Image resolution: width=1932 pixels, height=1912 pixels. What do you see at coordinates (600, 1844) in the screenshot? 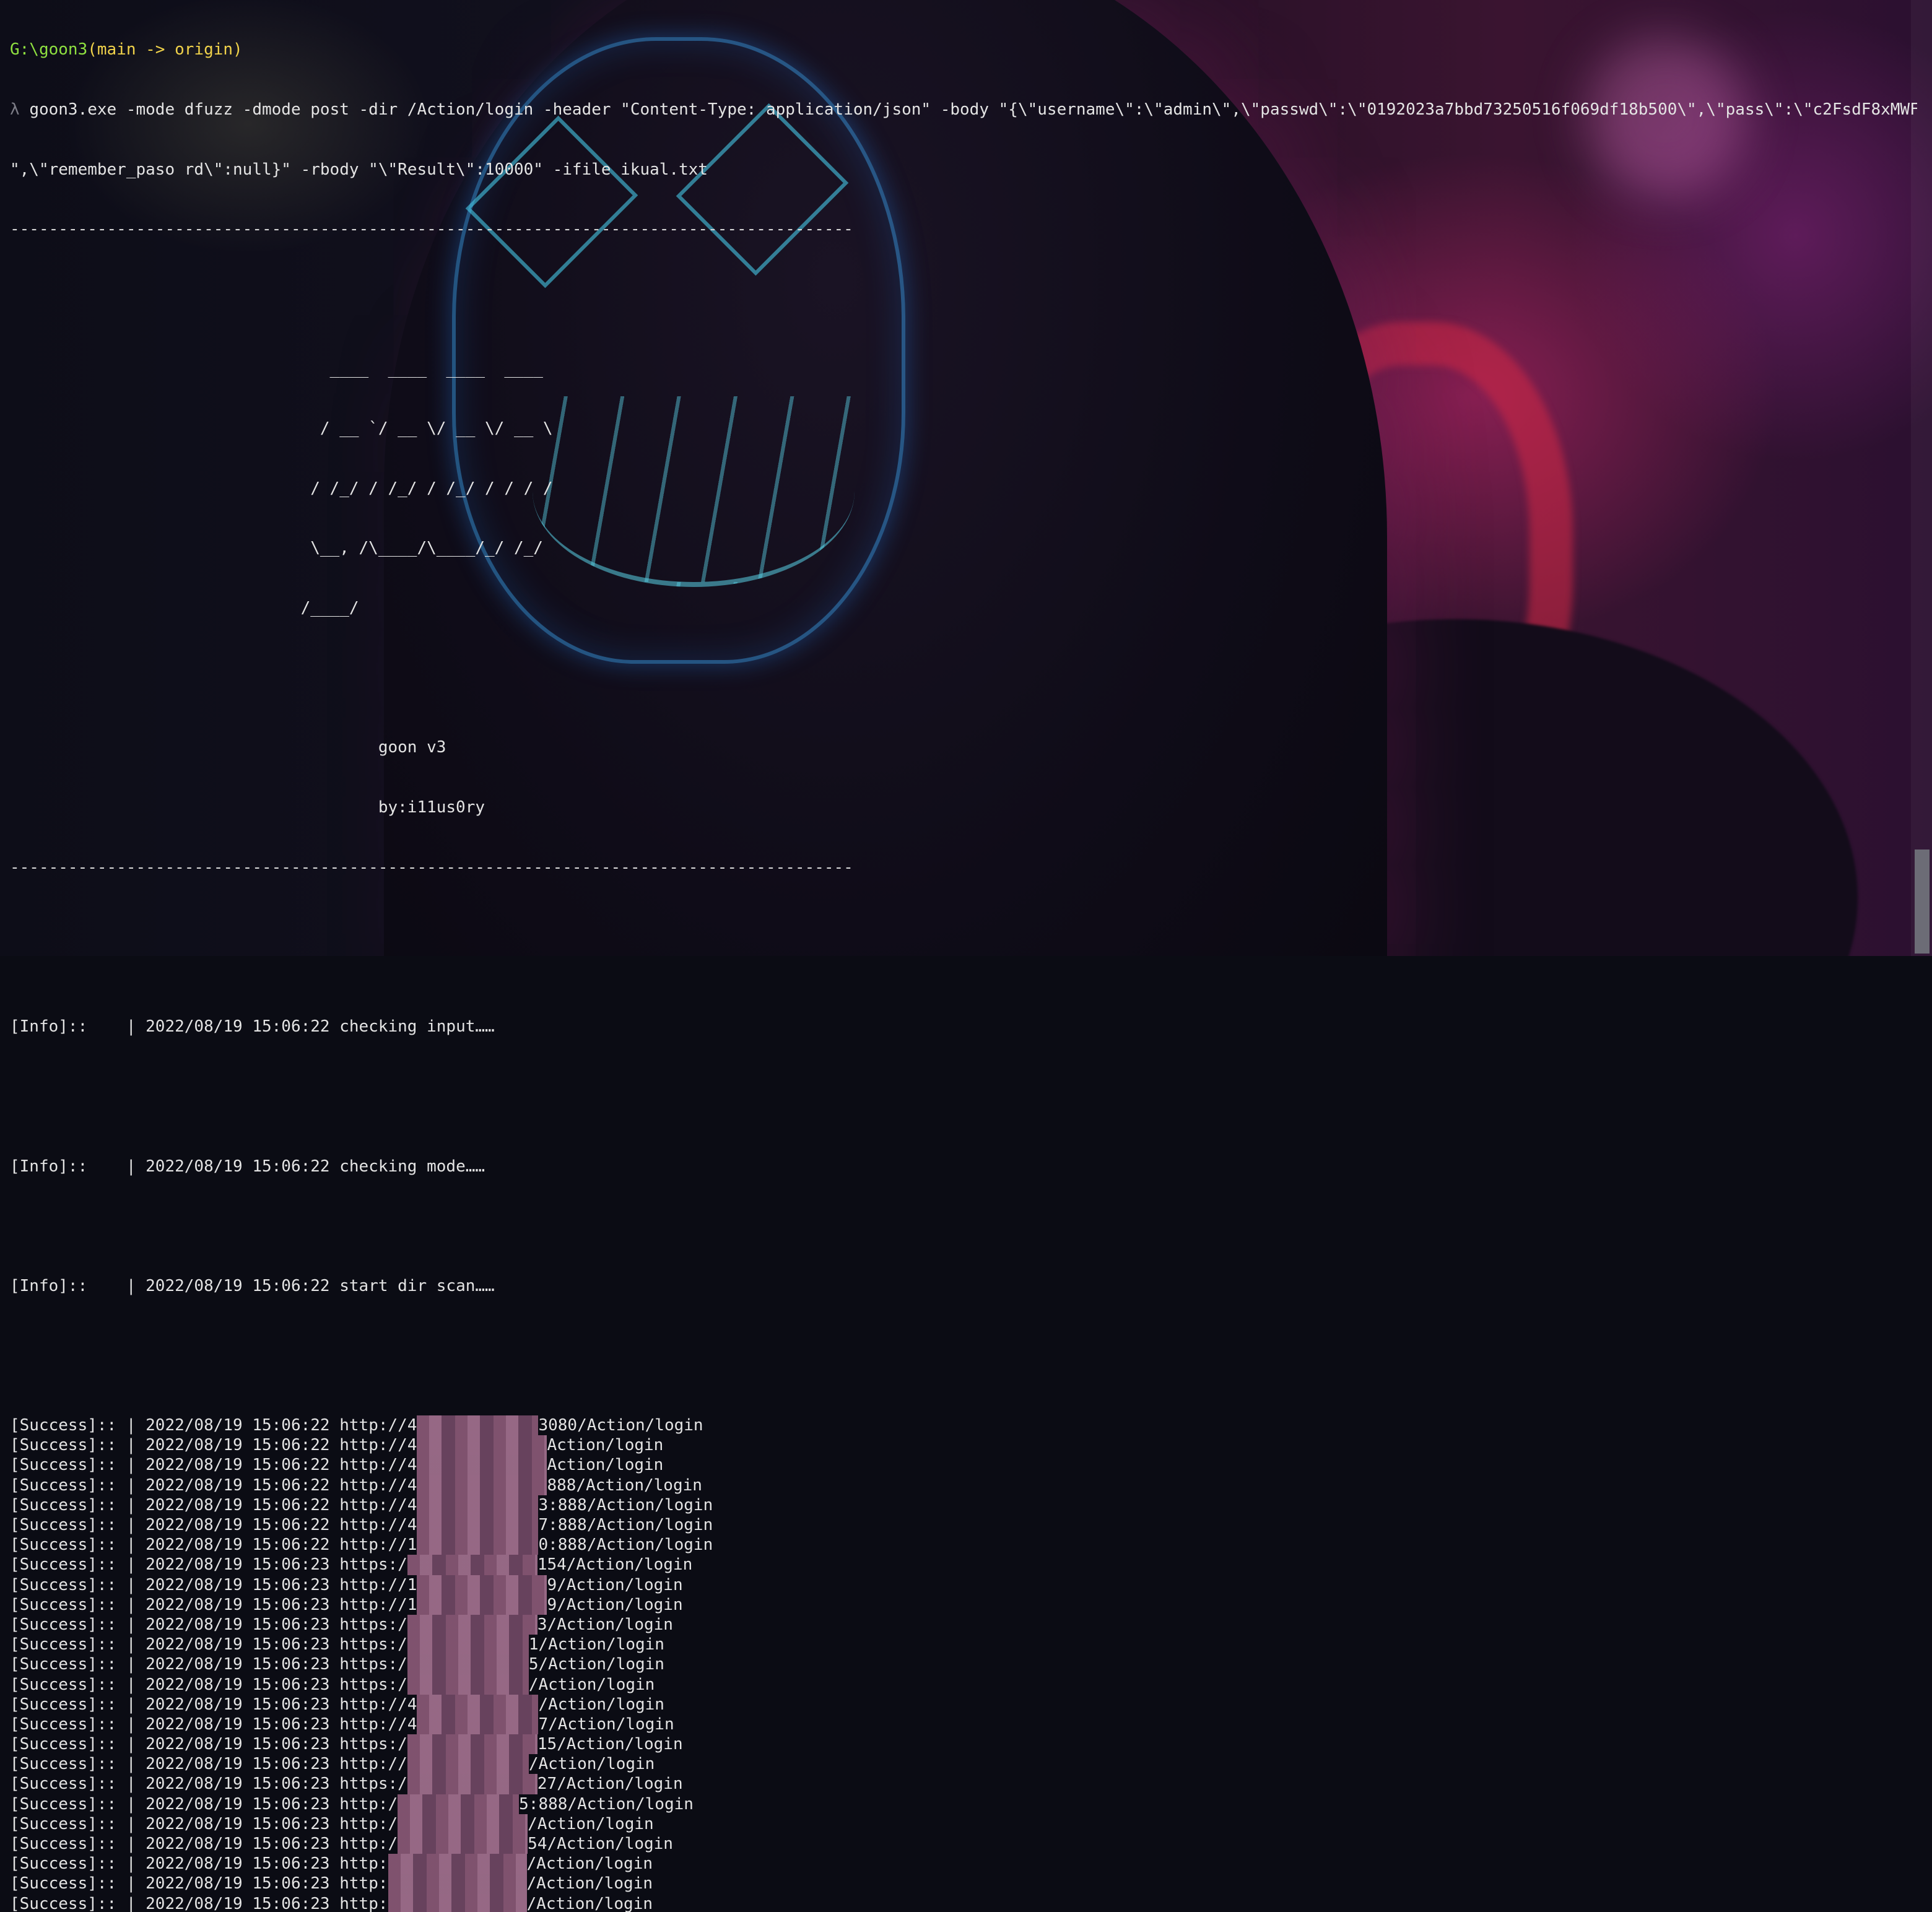
I see `url-suffix: 54/Action/login` at bounding box center [600, 1844].